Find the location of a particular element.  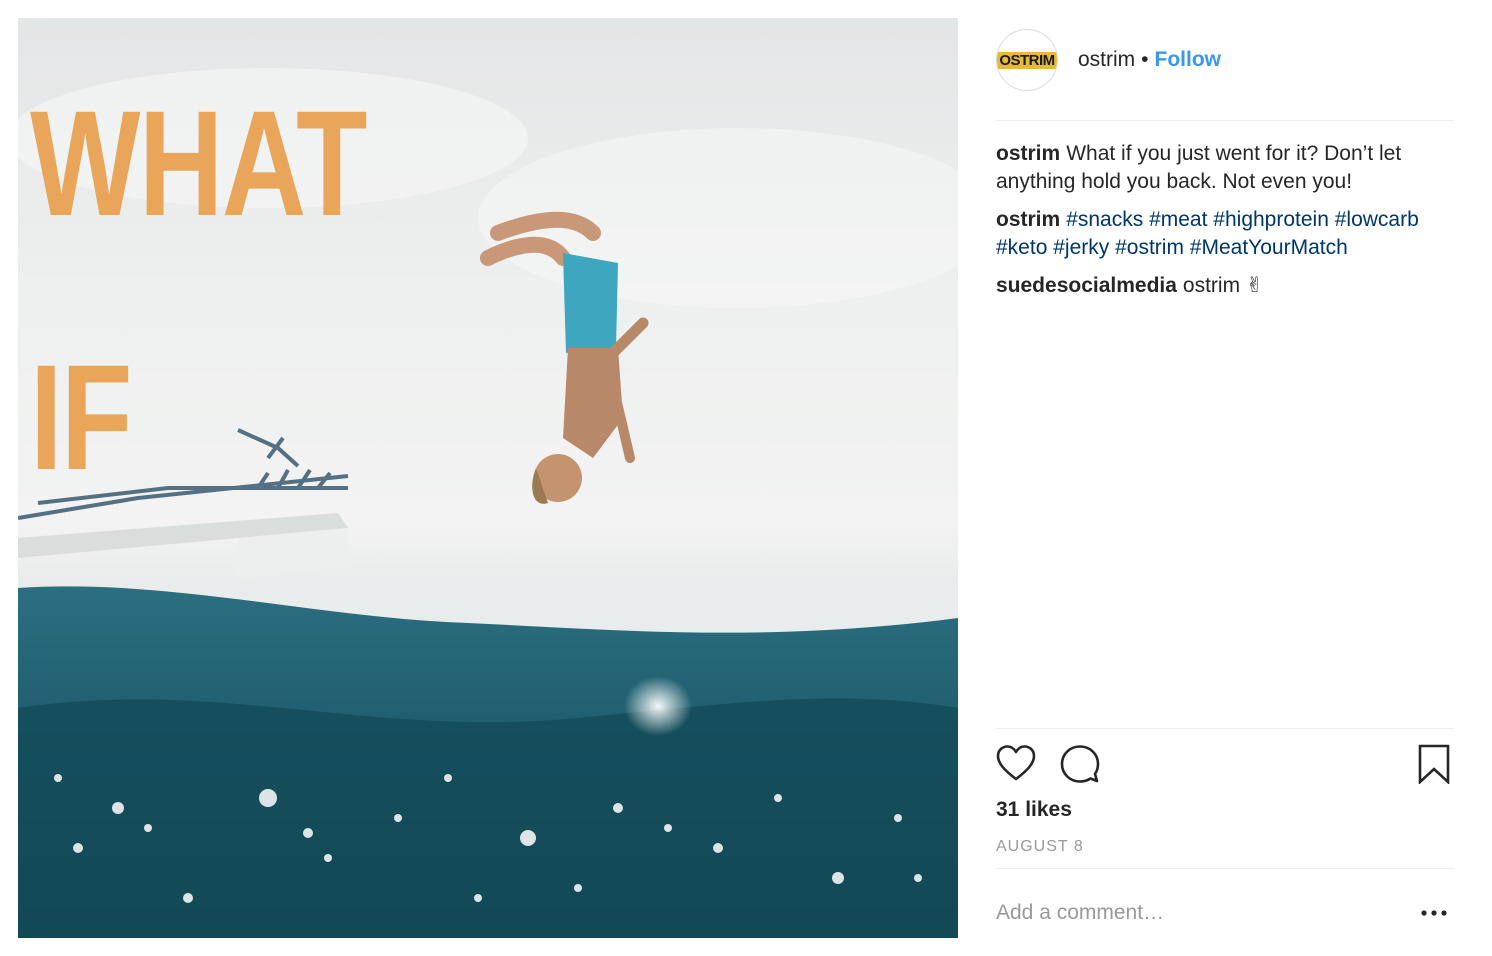

action-bar is located at coordinates (1225, 766).